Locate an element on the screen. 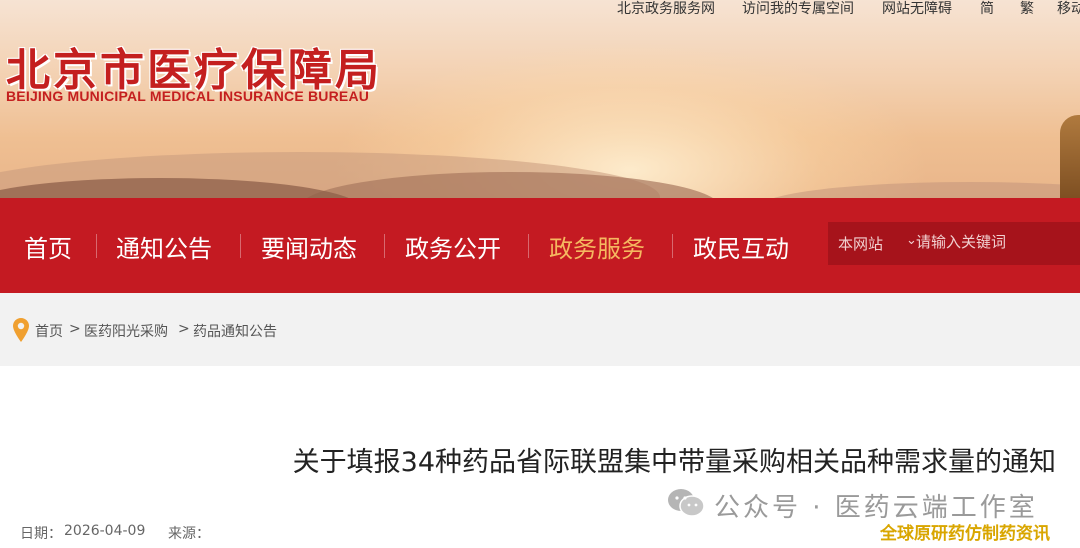 The image size is (1080, 548). search-scope-select: 本网站 is located at coordinates (860, 243).